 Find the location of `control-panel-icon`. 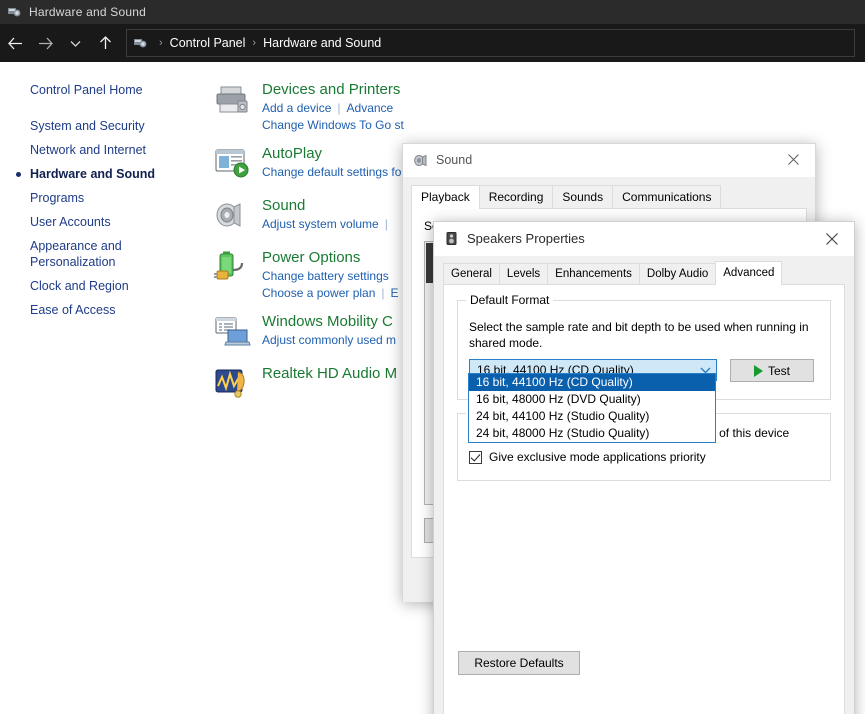

control-panel-icon is located at coordinates (140, 43).